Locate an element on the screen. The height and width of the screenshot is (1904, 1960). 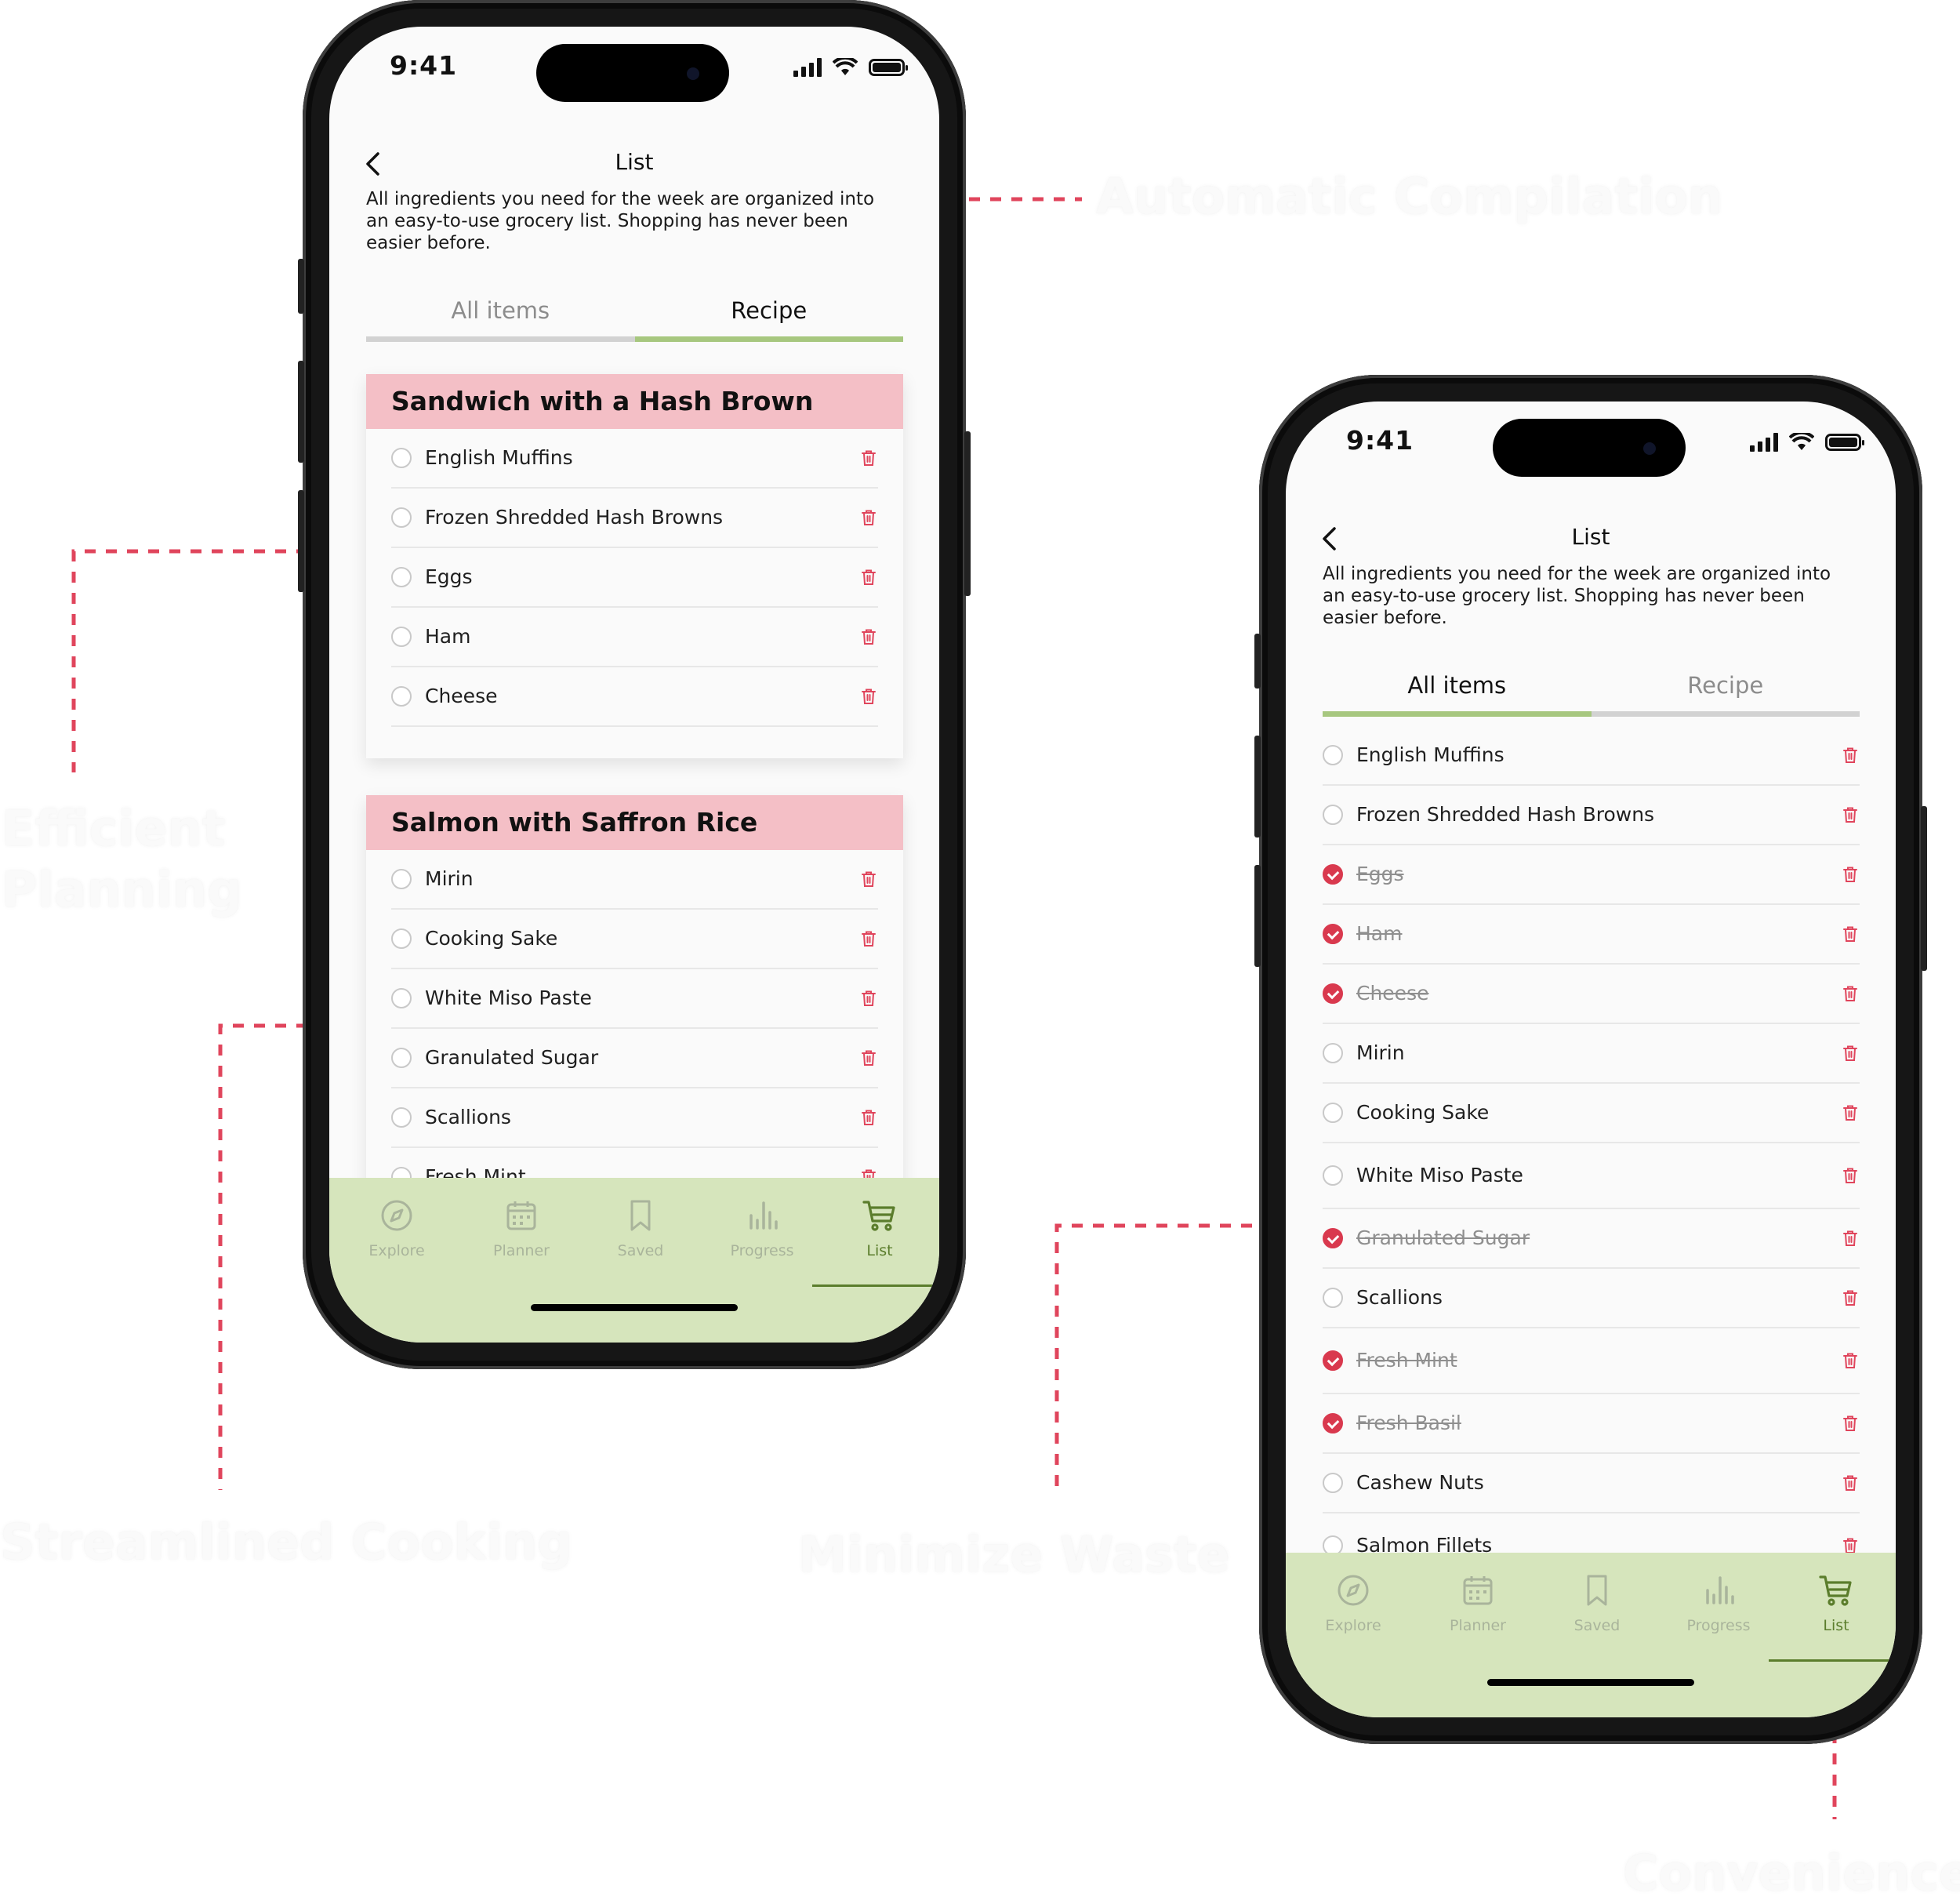
bottom-tab-label: Planner is located at coordinates (521, 1250).